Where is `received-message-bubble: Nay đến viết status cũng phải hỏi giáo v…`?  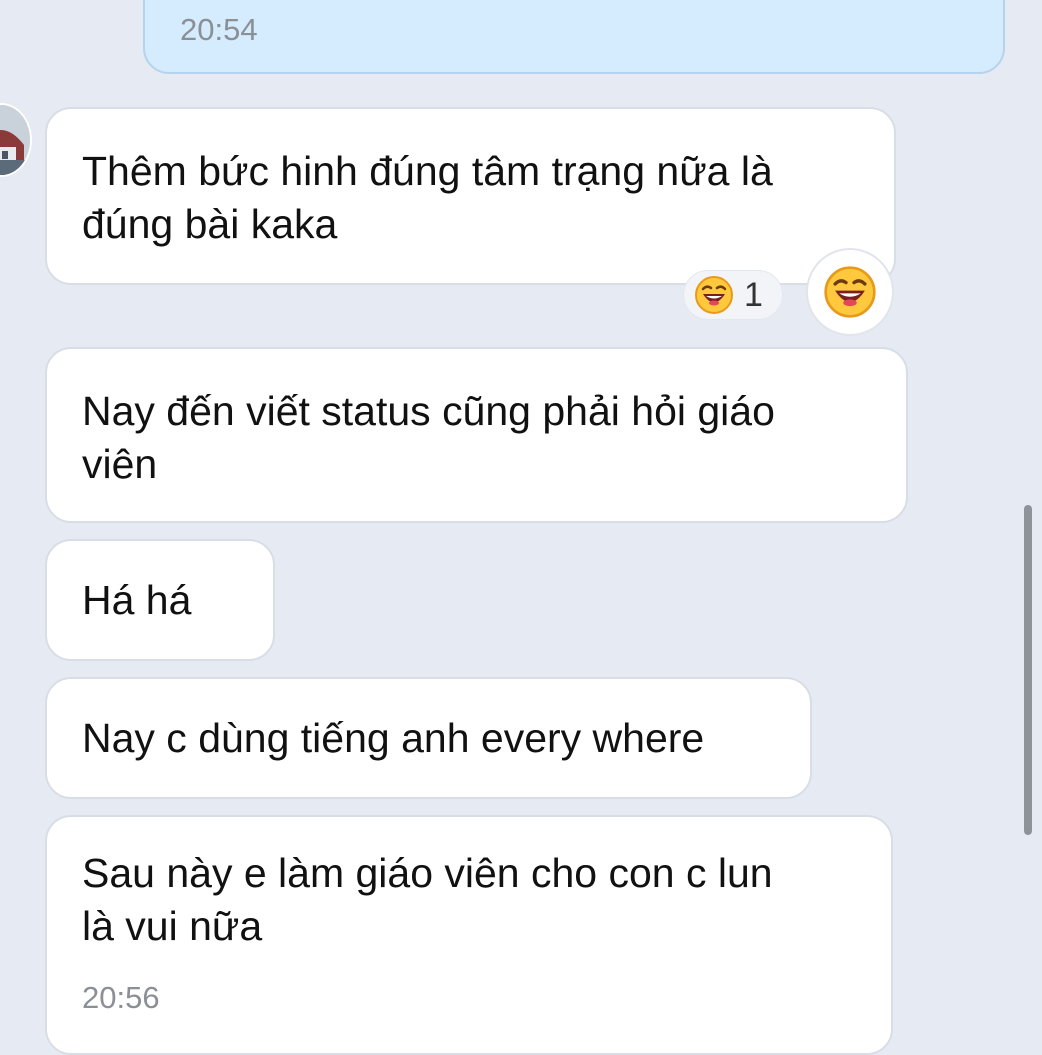
received-message-bubble: Nay đến viết status cũng phải hỏi giáo v… is located at coordinates (476, 435).